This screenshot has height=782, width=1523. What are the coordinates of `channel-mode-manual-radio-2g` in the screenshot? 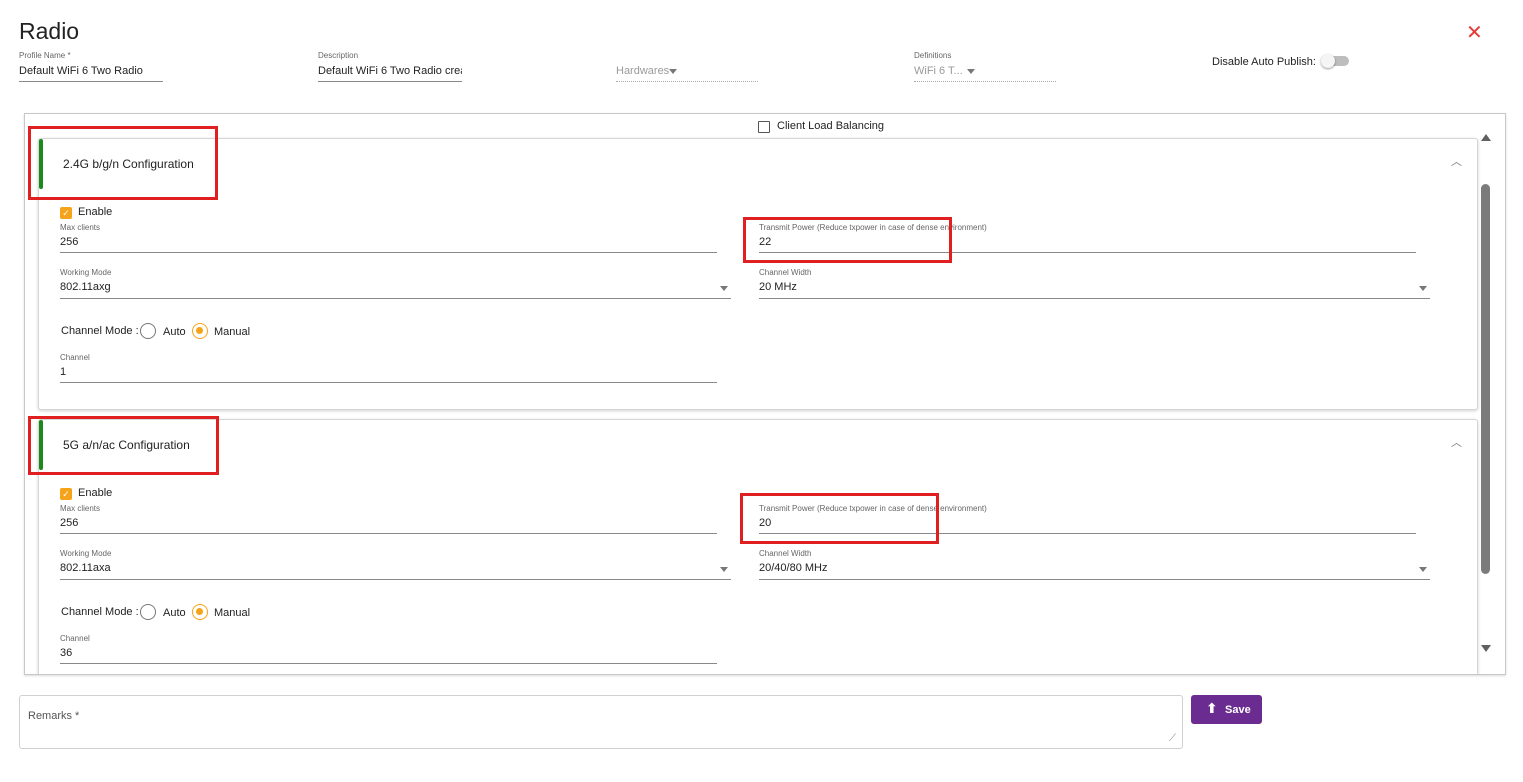 It's located at (200, 331).